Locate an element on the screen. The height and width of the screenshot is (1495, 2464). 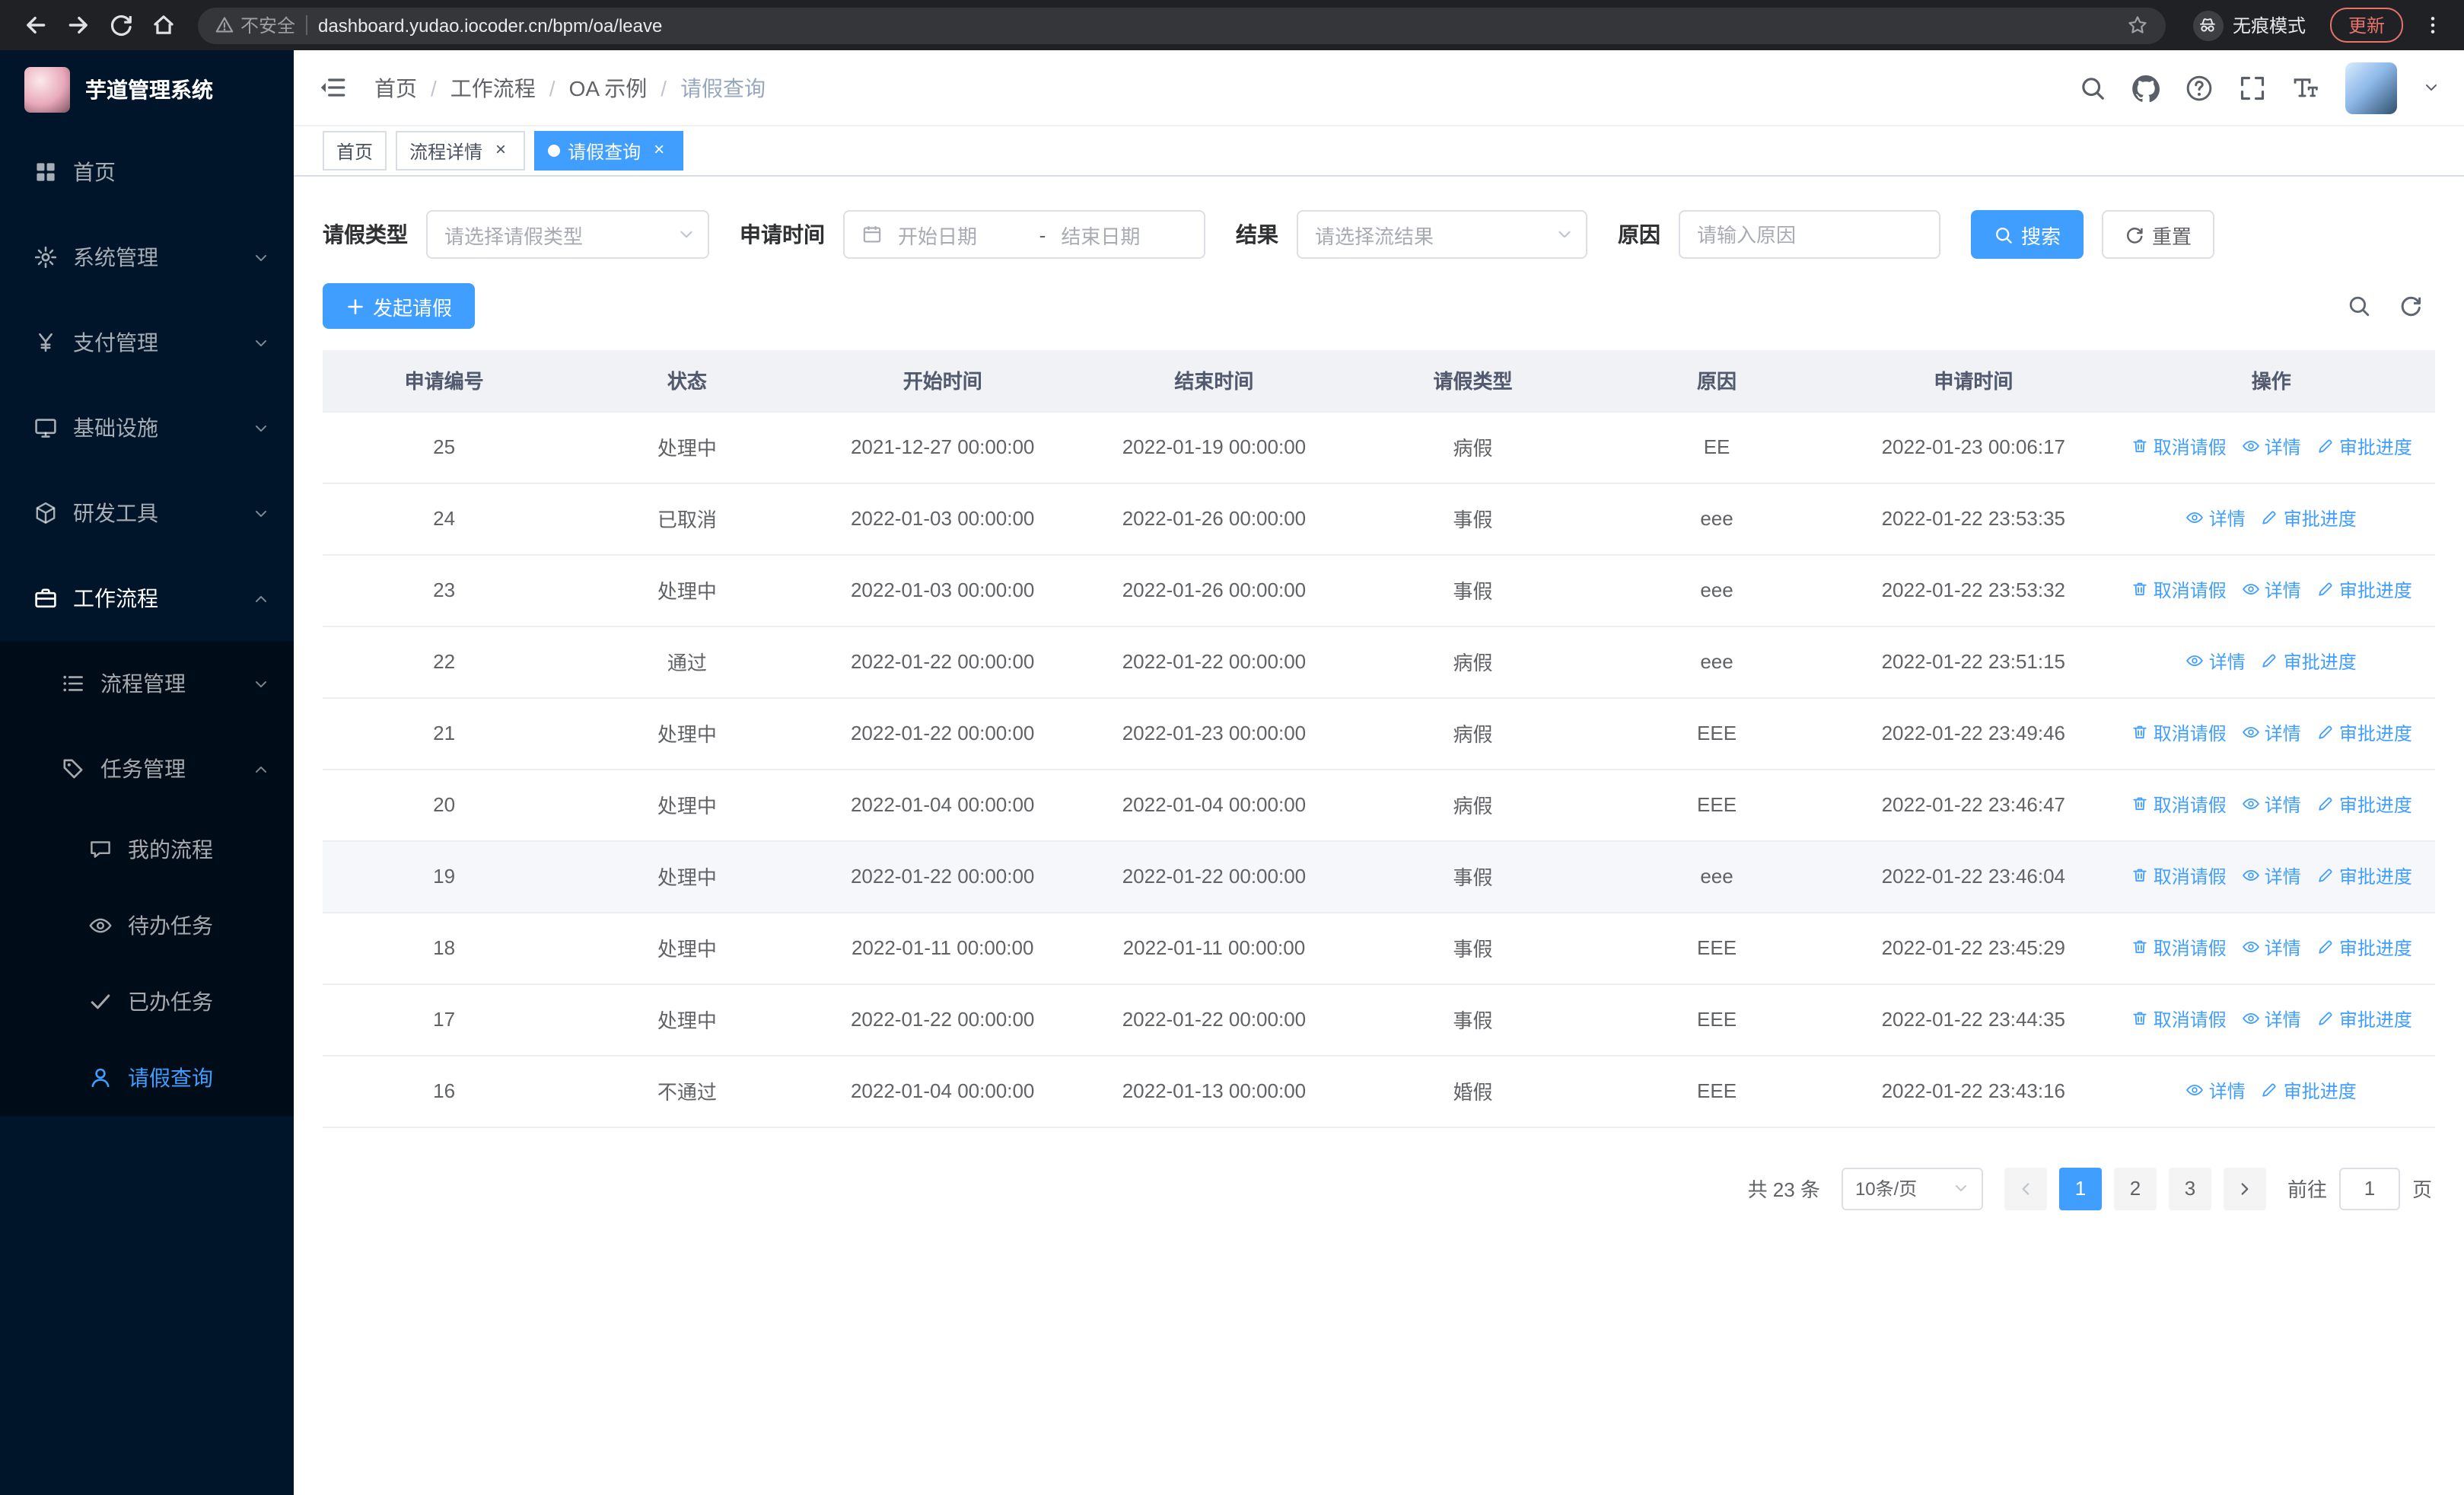
sidebar-item-system: 系统管理 is located at coordinates (147, 258).